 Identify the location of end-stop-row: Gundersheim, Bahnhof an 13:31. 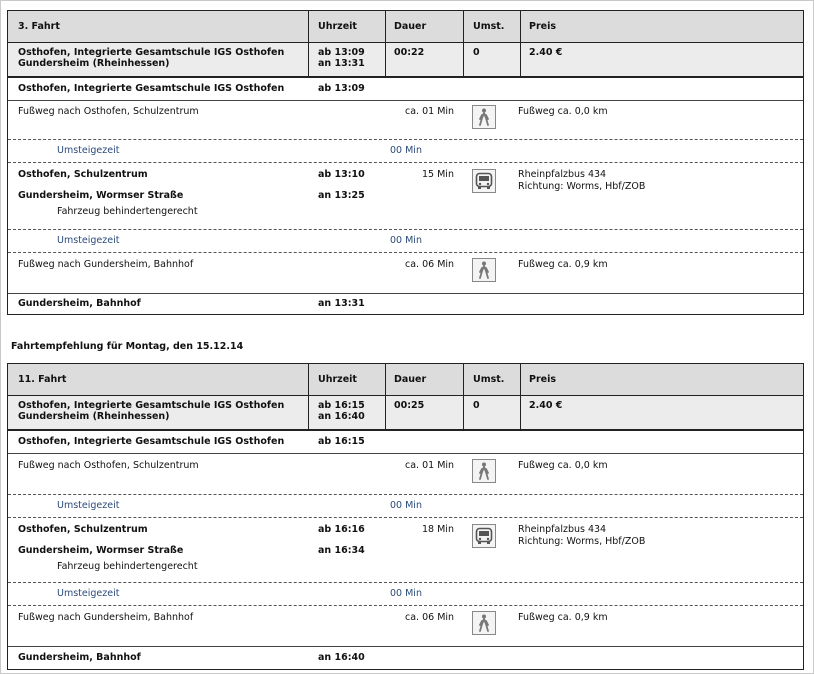
(405, 304).